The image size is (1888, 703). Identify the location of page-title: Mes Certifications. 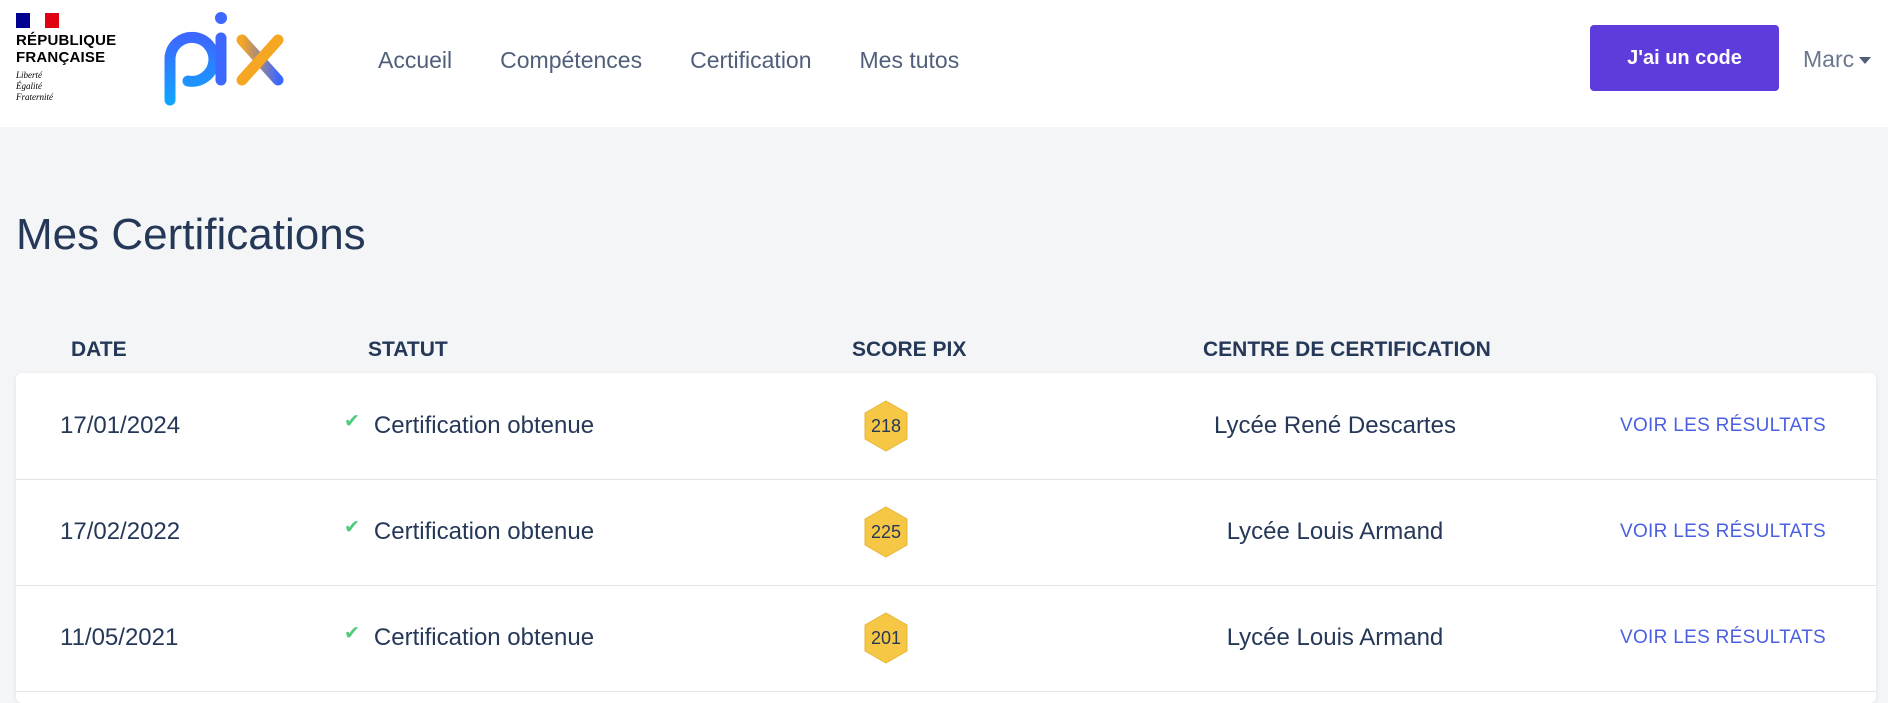
(191, 234).